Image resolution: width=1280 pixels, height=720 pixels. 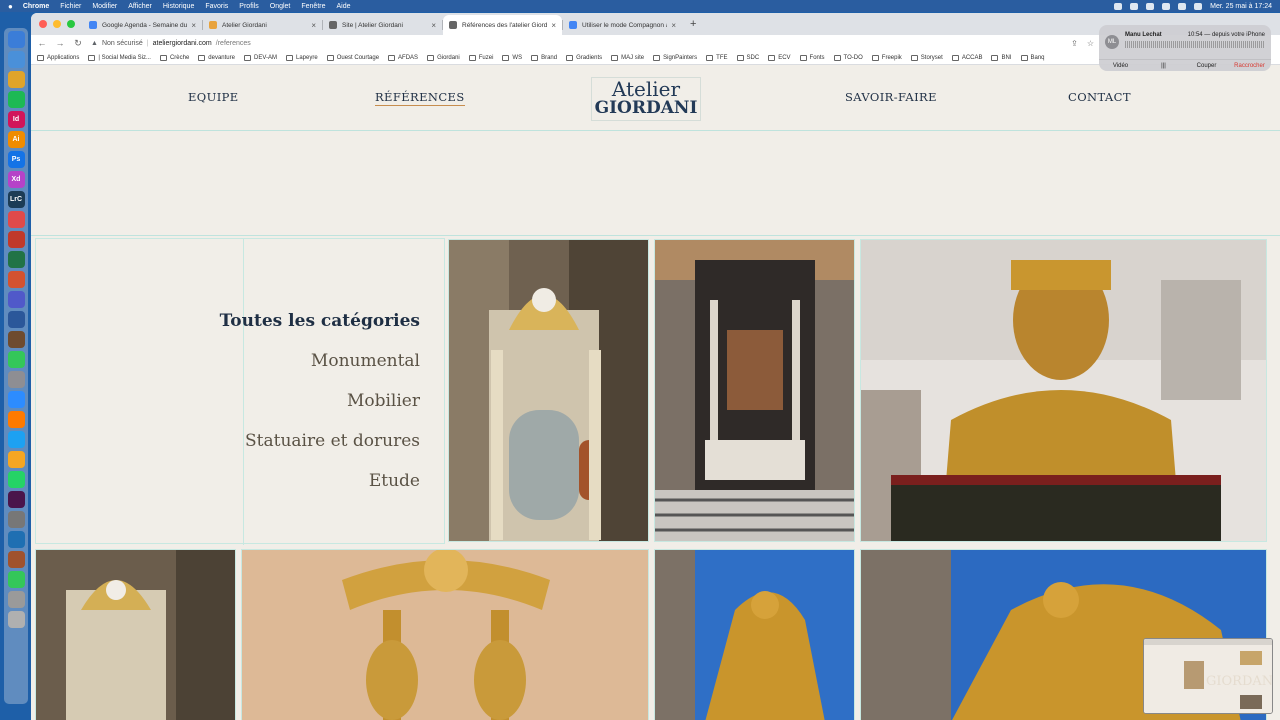 I want to click on menu-favoris: Favoris, so click(x=216, y=6).